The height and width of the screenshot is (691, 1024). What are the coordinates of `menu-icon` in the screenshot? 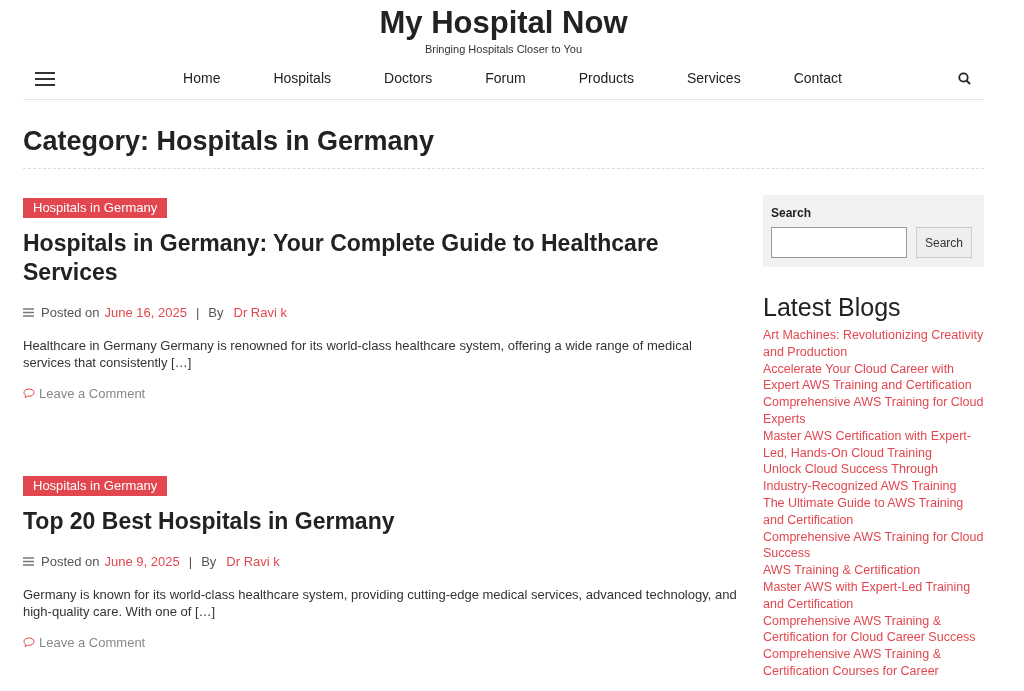 It's located at (45, 78).